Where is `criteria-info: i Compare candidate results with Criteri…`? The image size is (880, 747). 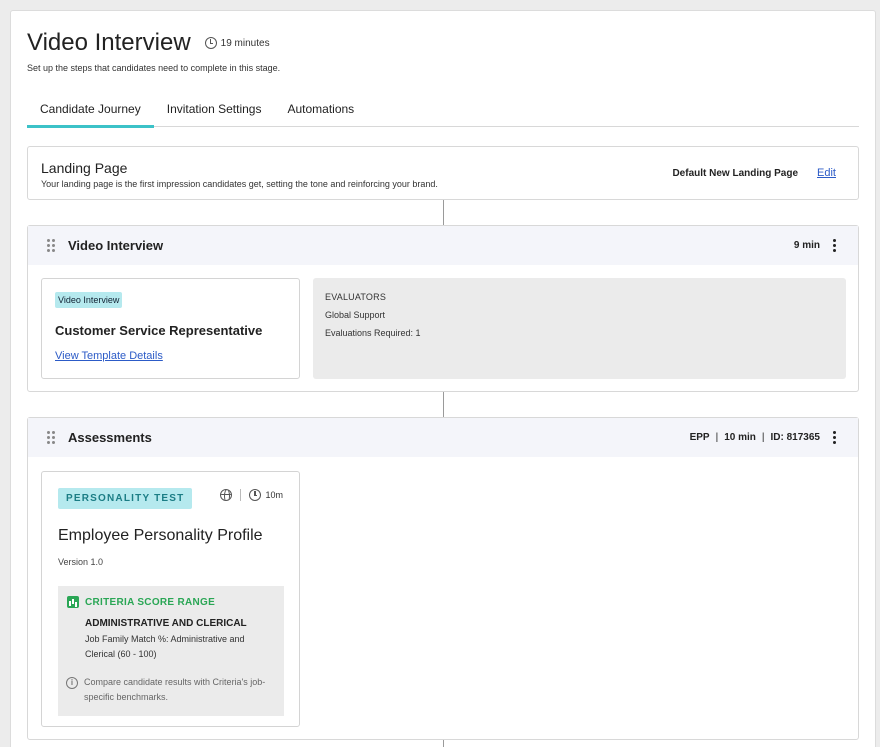 criteria-info: i Compare candidate results with Criteri… is located at coordinates (172, 691).